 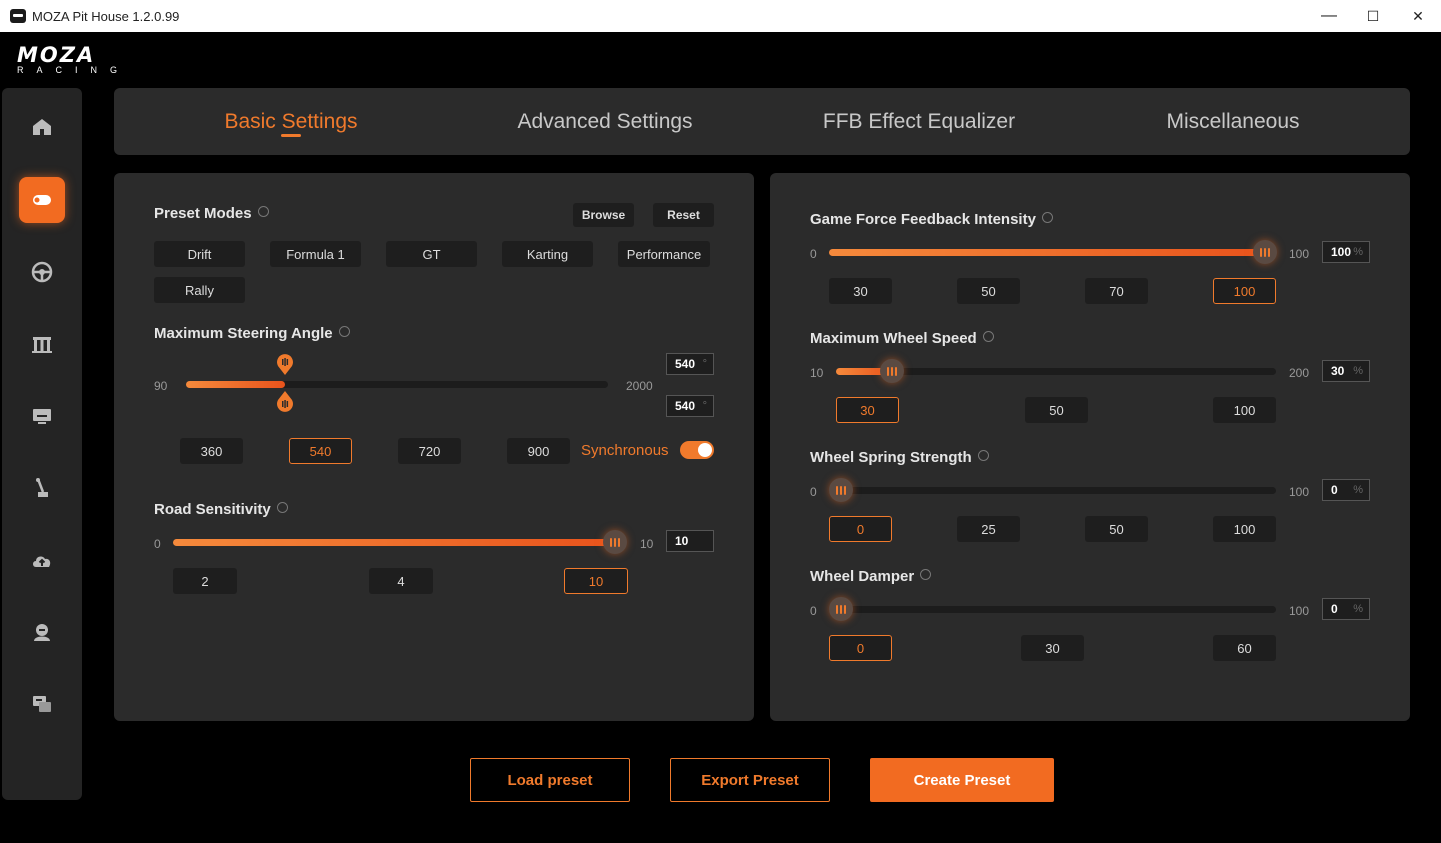 What do you see at coordinates (42, 200) in the screenshot?
I see `sidebar-item-wheelbase` at bounding box center [42, 200].